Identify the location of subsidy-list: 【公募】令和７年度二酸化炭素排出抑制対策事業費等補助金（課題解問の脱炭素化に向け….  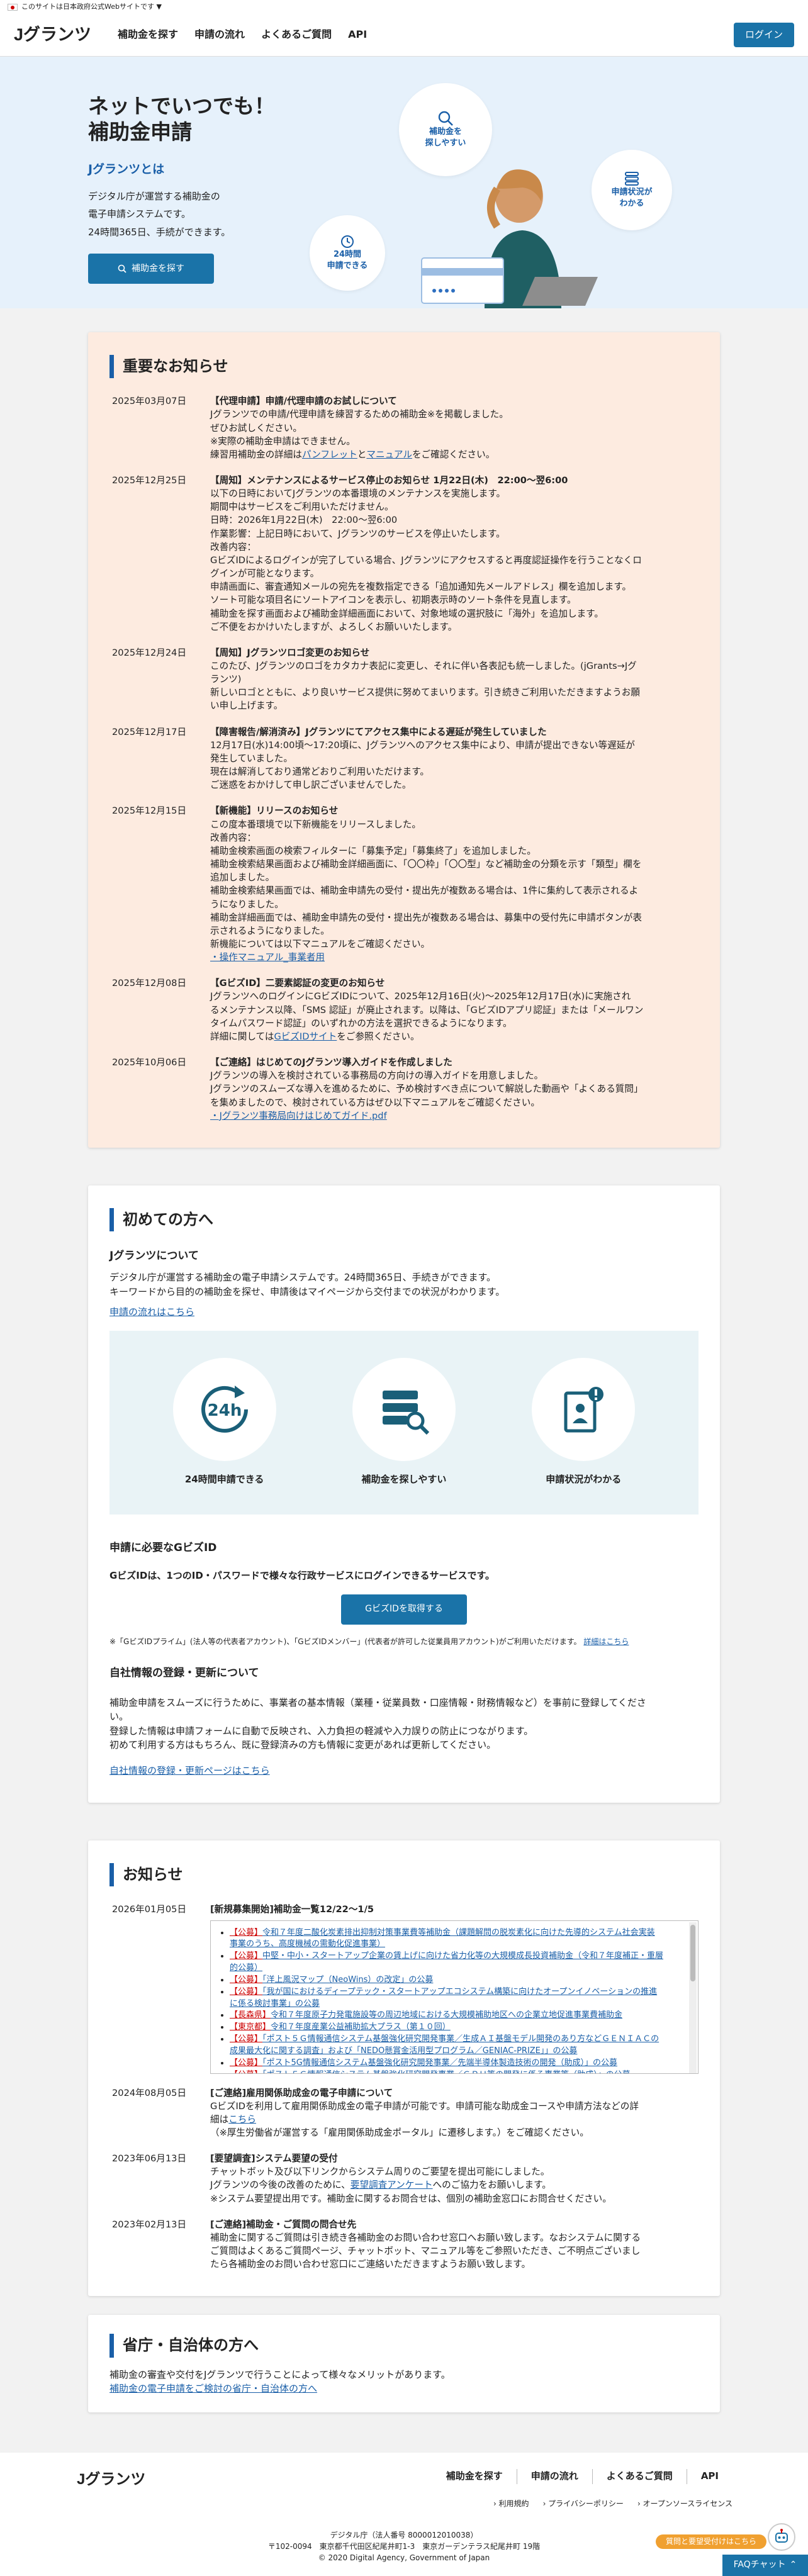
(456, 2000).